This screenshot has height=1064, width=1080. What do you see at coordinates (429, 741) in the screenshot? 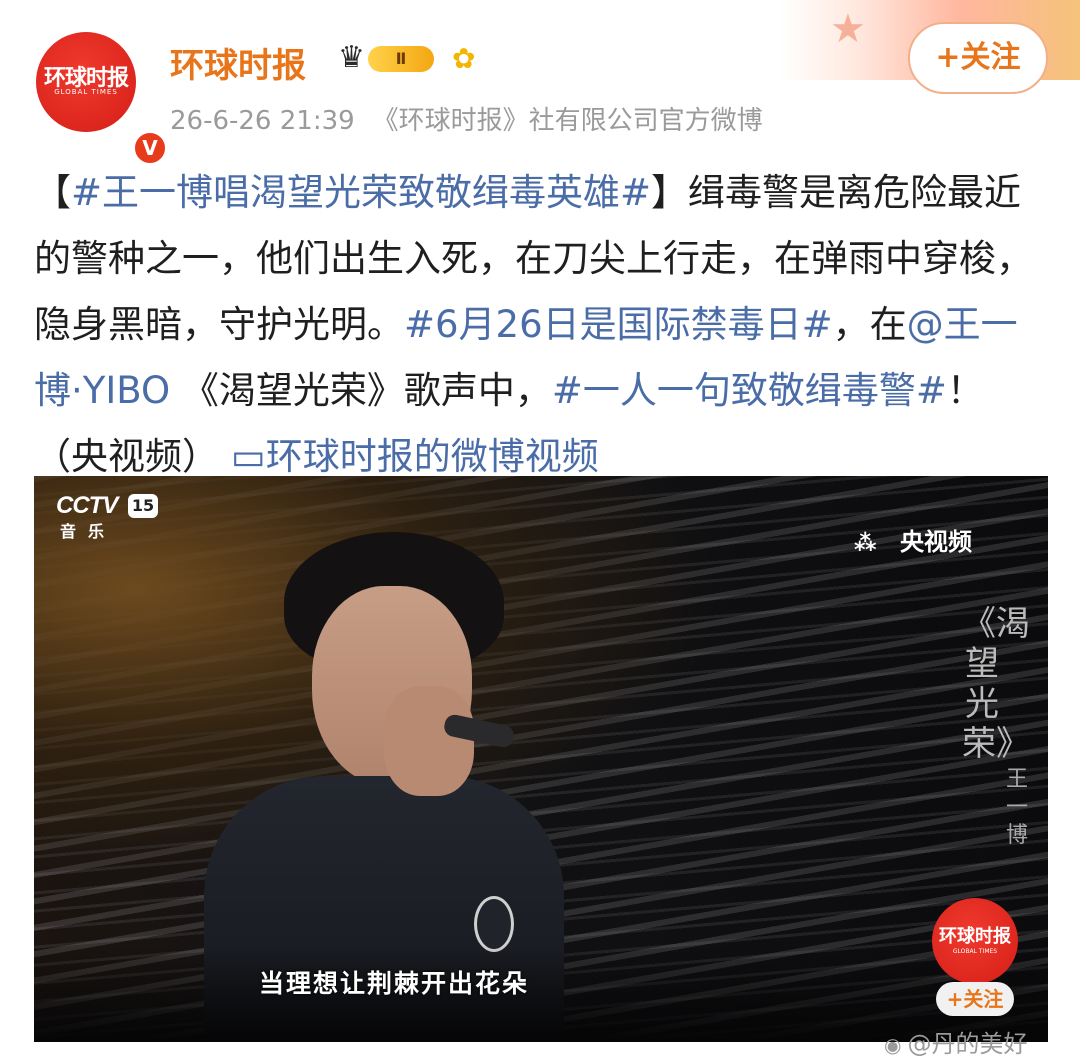
I see `singer-hand` at bounding box center [429, 741].